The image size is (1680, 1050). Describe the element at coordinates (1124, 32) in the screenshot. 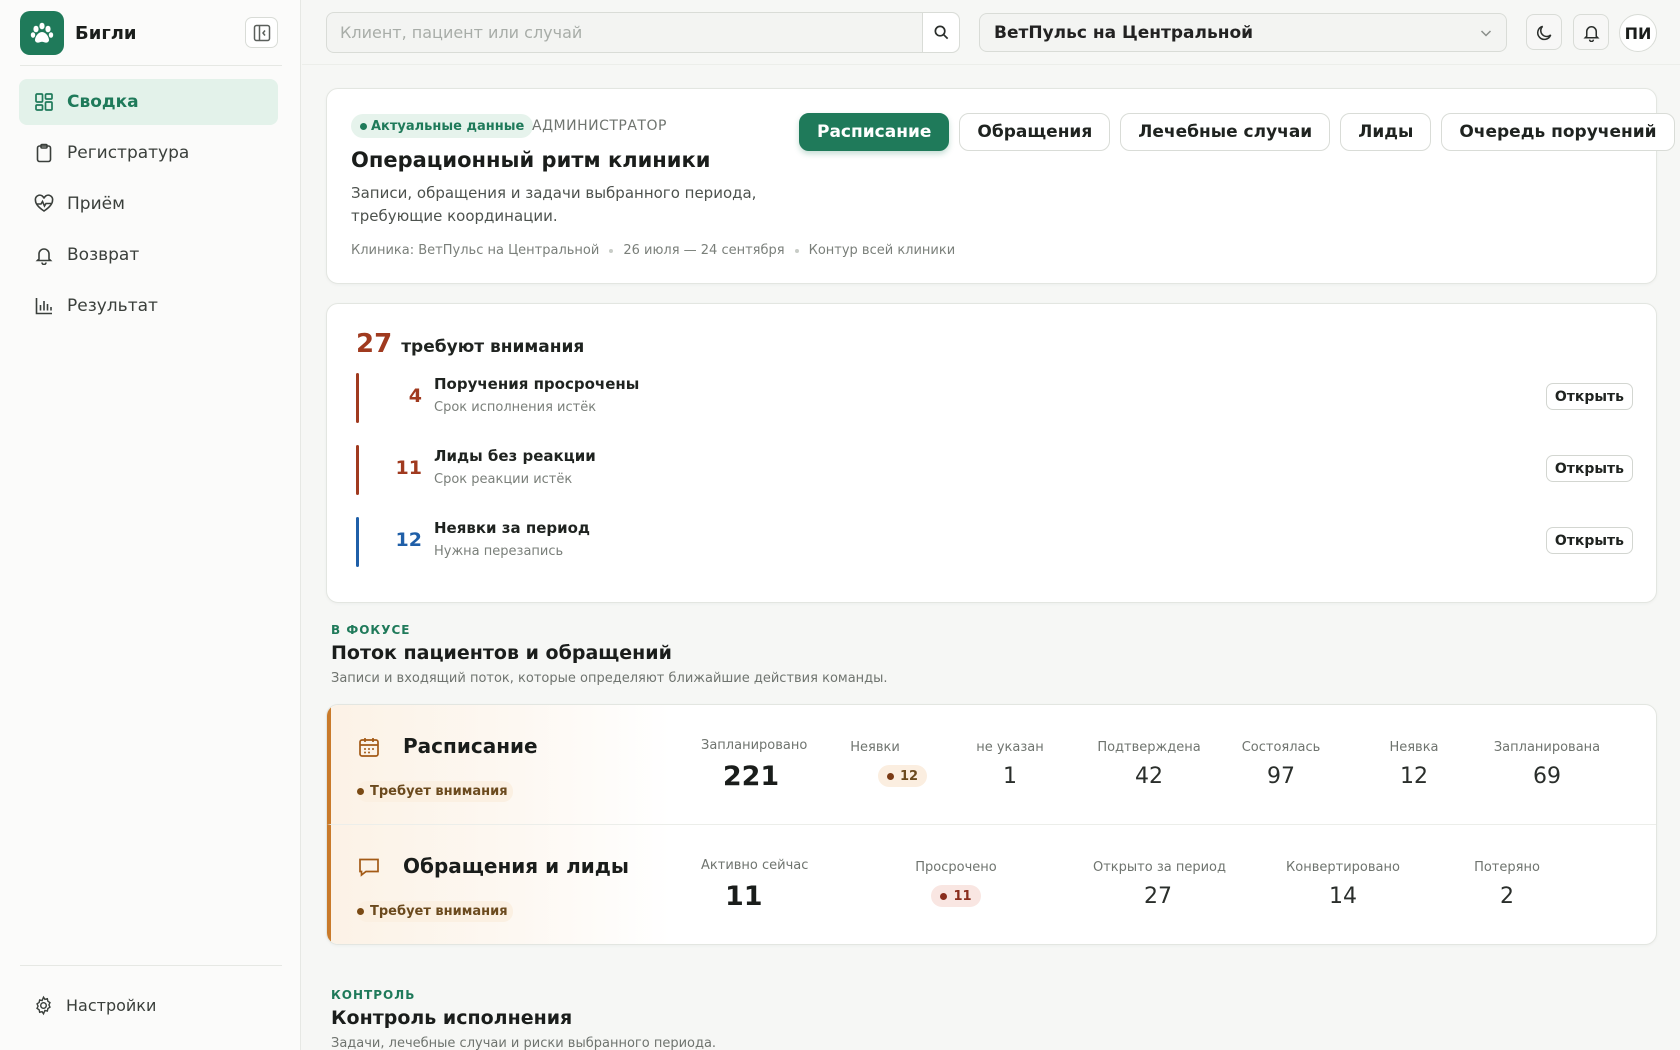

I see `clinic-select-value: ВетПульс на Центральной` at that location.